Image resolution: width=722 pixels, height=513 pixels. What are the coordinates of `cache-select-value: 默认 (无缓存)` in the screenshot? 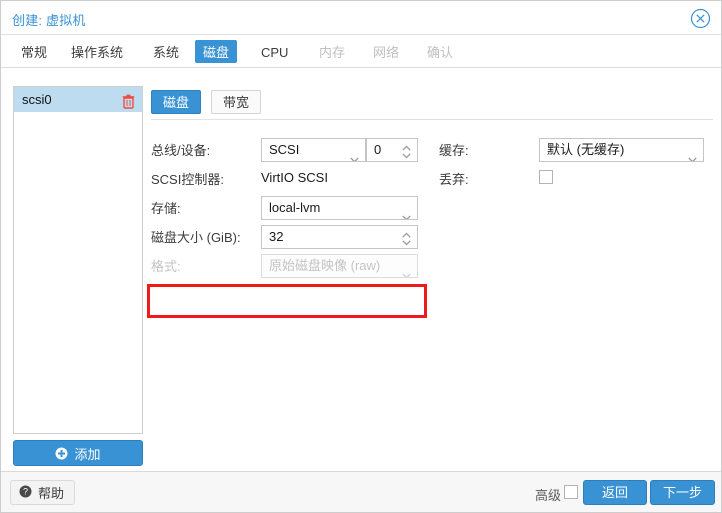 It's located at (586, 149).